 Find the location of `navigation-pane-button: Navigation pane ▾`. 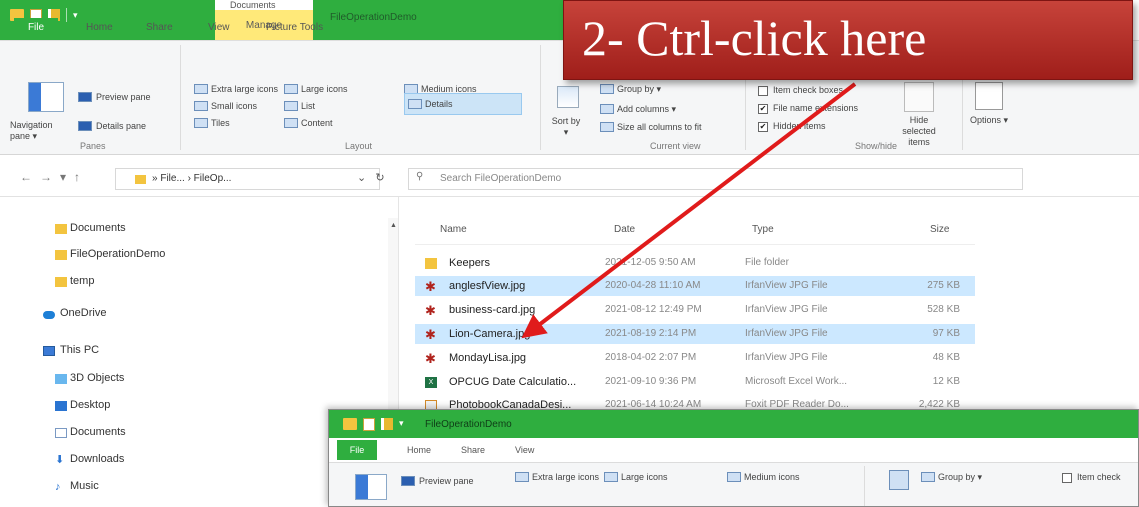

navigation-pane-button: Navigation pane ▾ is located at coordinates (40, 131).